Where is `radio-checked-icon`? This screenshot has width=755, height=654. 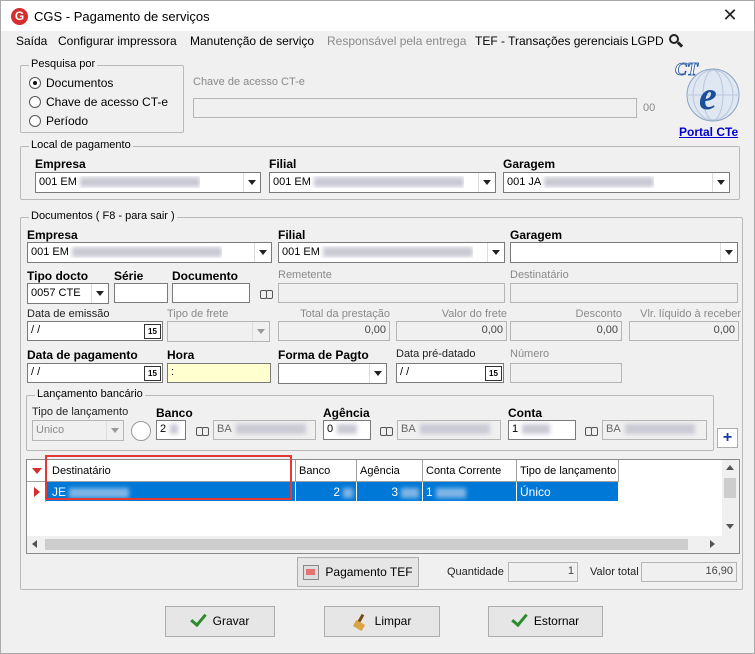 radio-checked-icon is located at coordinates (35, 83).